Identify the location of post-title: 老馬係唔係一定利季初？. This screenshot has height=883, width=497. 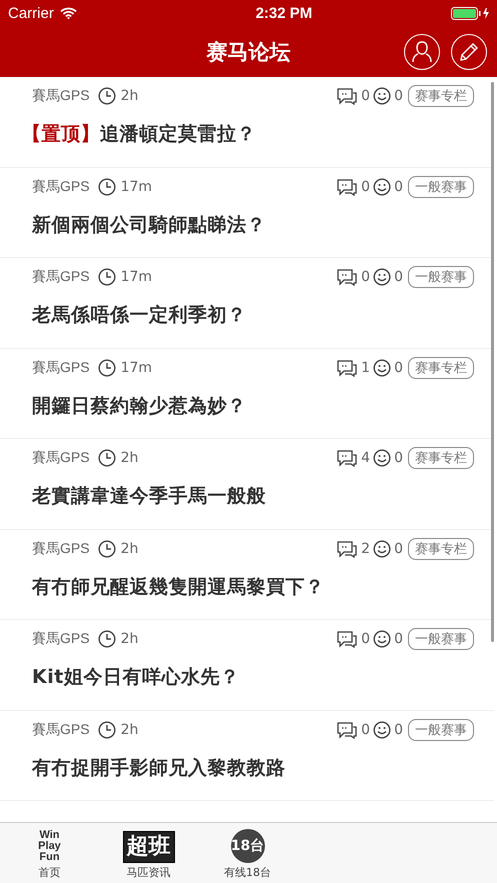
(139, 315).